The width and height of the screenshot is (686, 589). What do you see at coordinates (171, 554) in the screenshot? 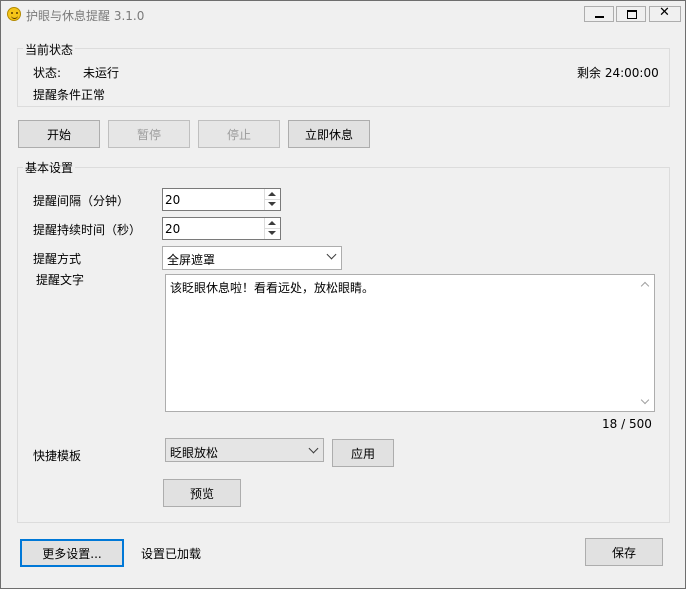
I see `footer-status: 设置已加载` at bounding box center [171, 554].